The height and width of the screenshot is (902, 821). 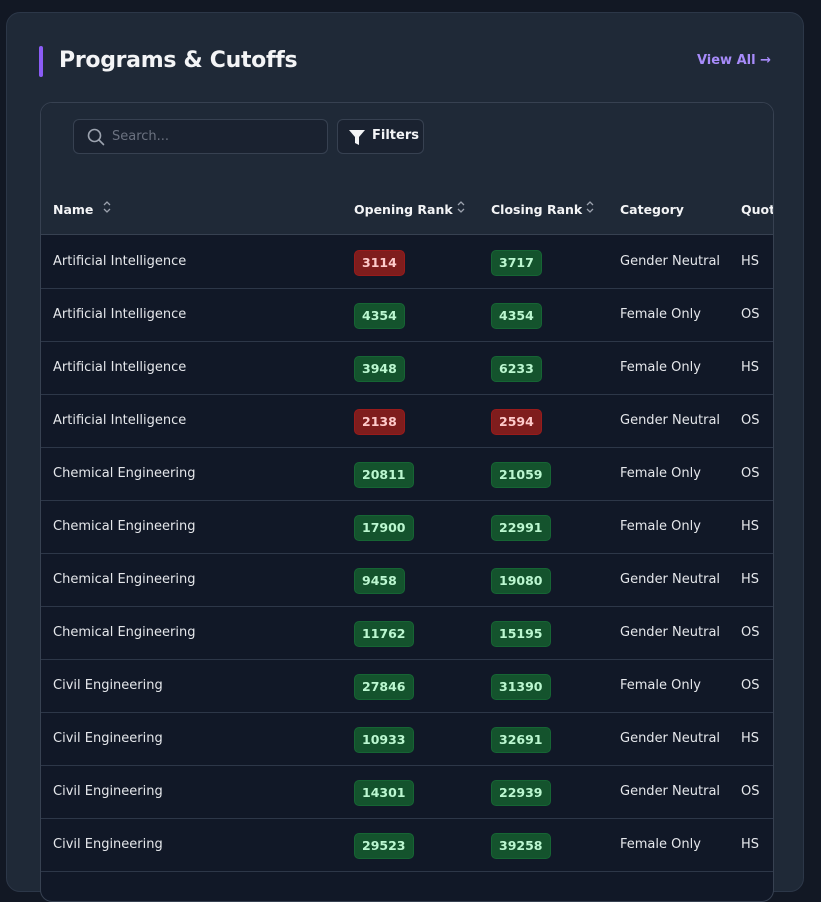 I want to click on column-header-closing-rank: Closing Rank, so click(x=542, y=209).